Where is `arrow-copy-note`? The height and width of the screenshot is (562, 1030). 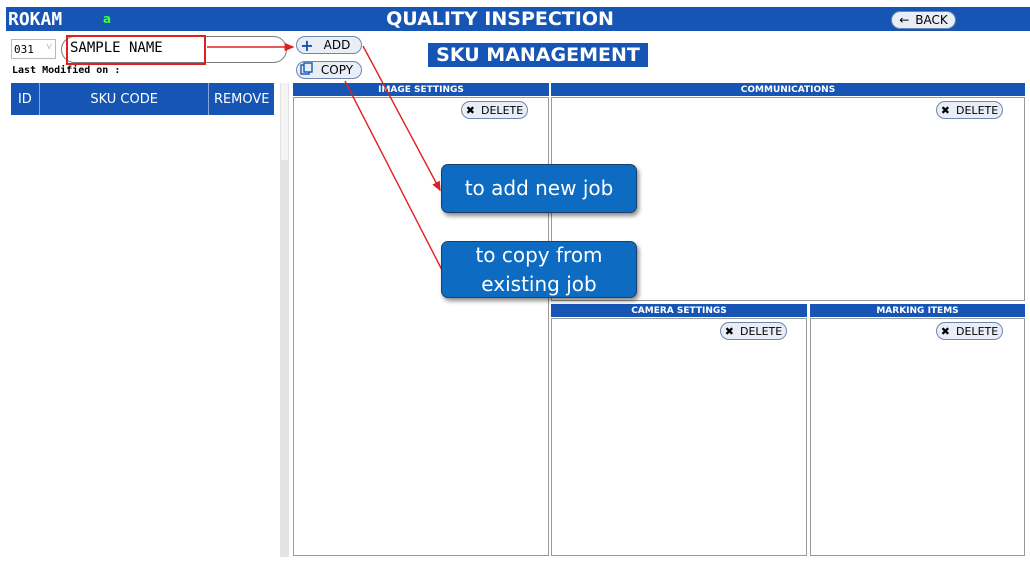 arrow-copy-note is located at coordinates (393, 175).